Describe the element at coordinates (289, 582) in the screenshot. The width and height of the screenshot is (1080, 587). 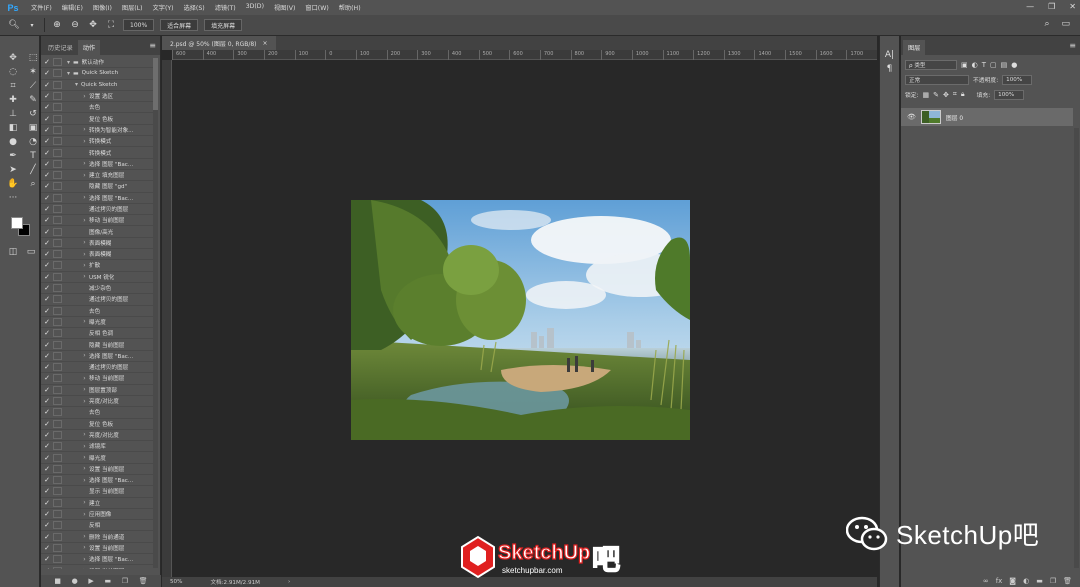
I see `status-menu-icon: ›` at that location.